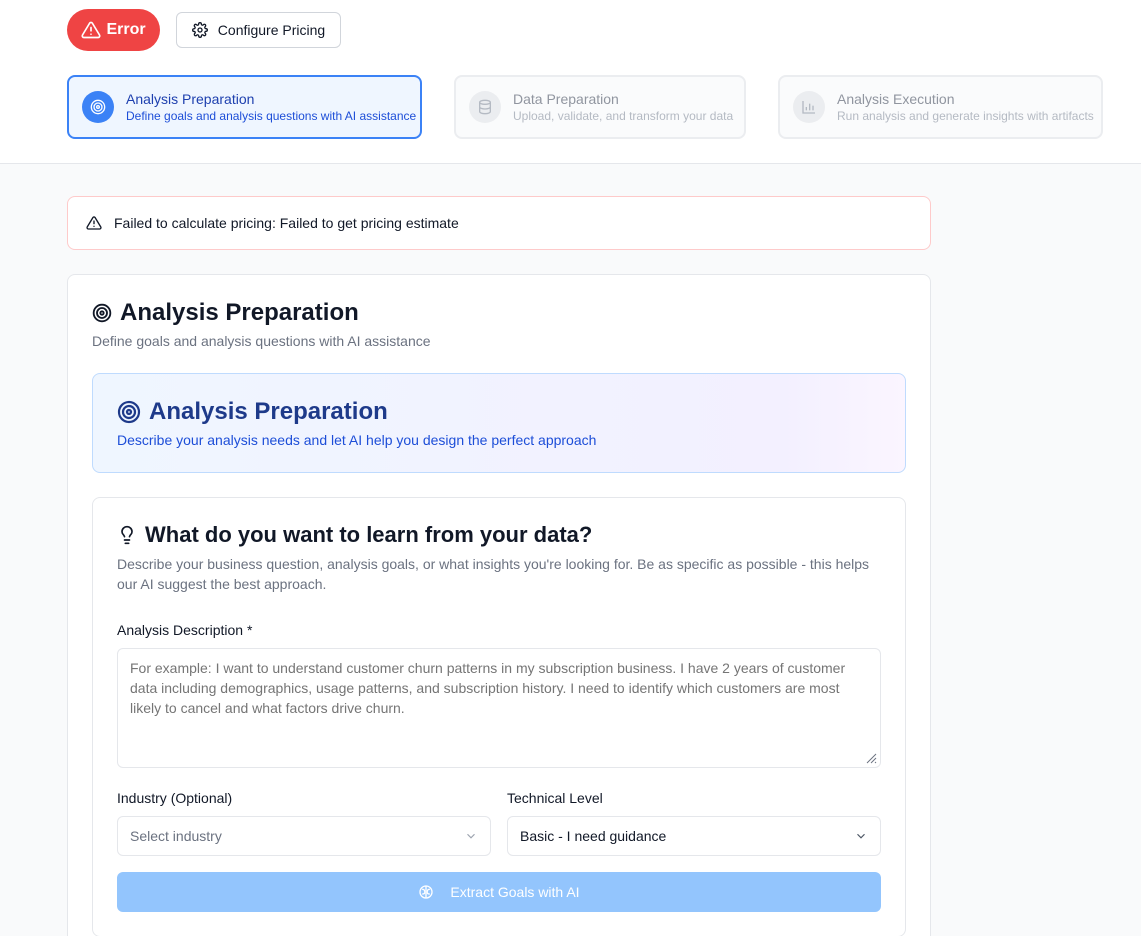  I want to click on technical-level-value: Basic - I need guidance, so click(593, 836).